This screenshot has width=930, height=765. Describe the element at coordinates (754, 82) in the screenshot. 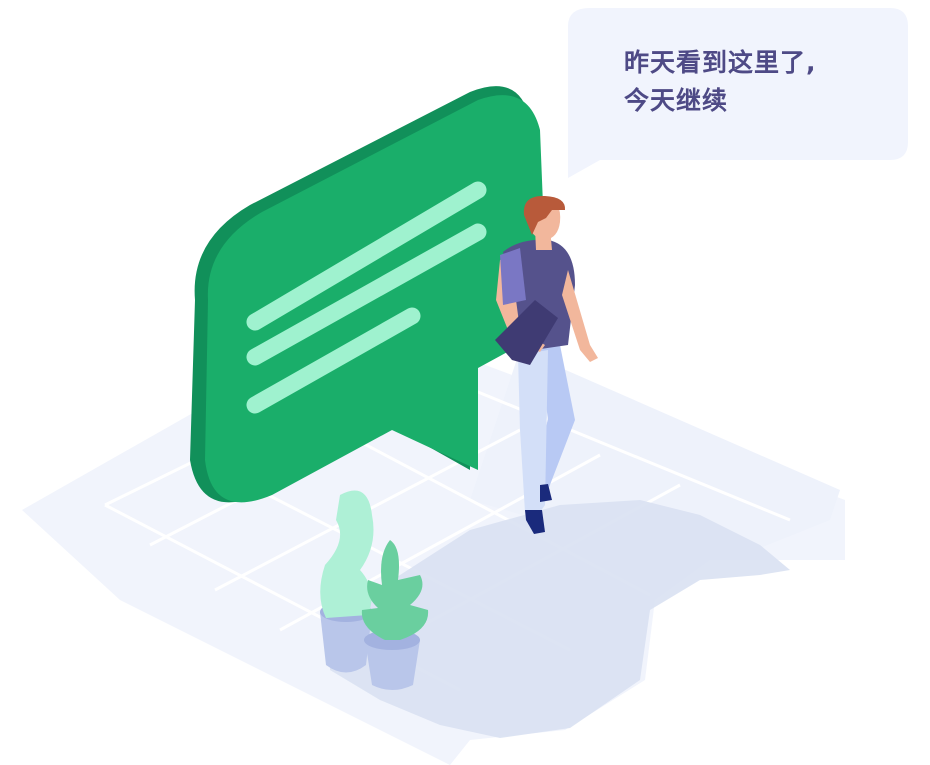

I see `speech-bubble-text: 昨天看到这里了, 今天继续` at that location.